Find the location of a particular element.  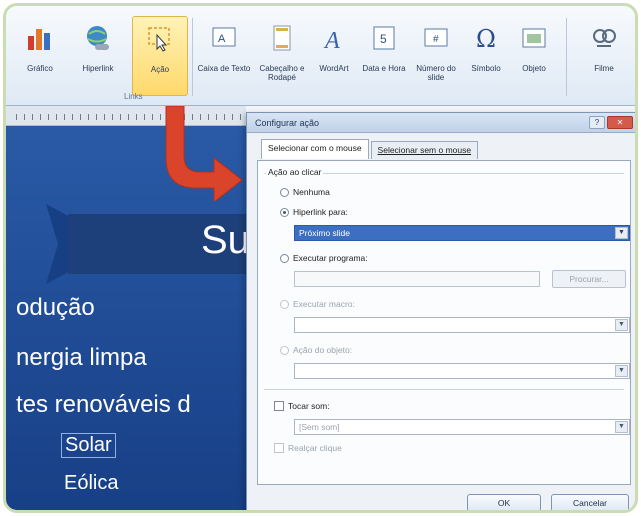

option-none: Nenhuma is located at coordinates (305, 192).